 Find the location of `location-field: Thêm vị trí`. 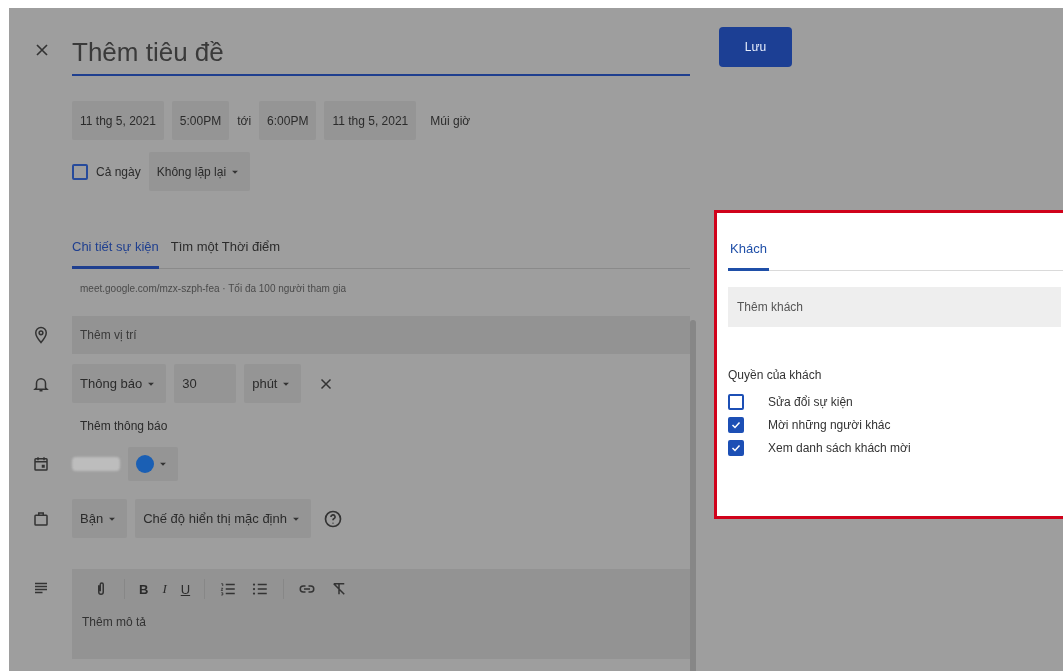

location-field: Thêm vị trí is located at coordinates (381, 335).